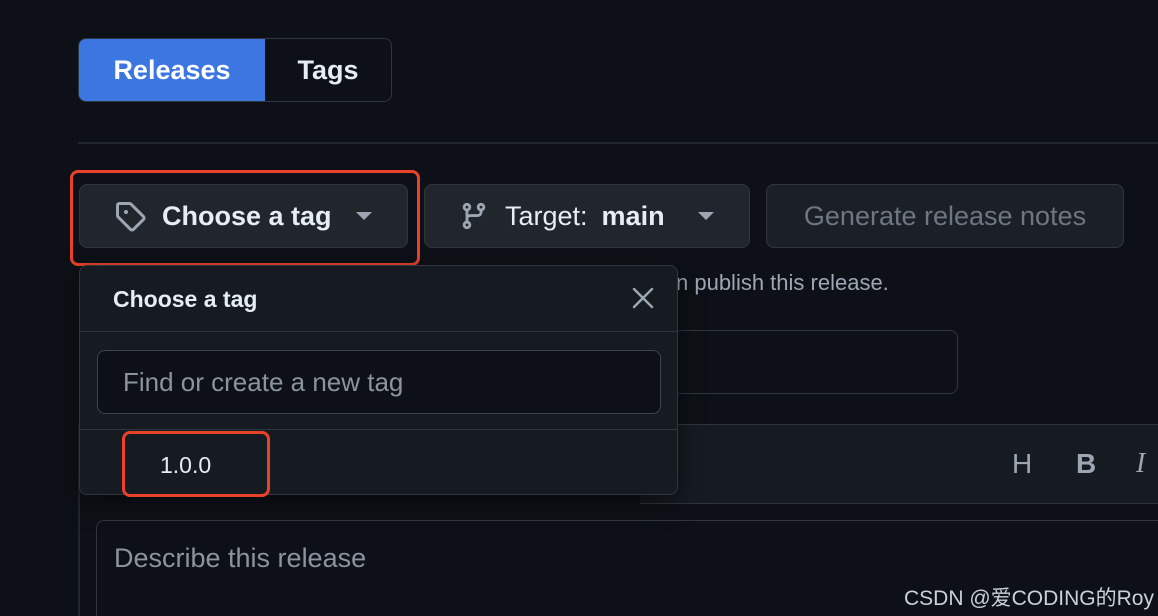 Image resolution: width=1158 pixels, height=616 pixels. I want to click on choose-tag-label: Choose a tag, so click(247, 215).